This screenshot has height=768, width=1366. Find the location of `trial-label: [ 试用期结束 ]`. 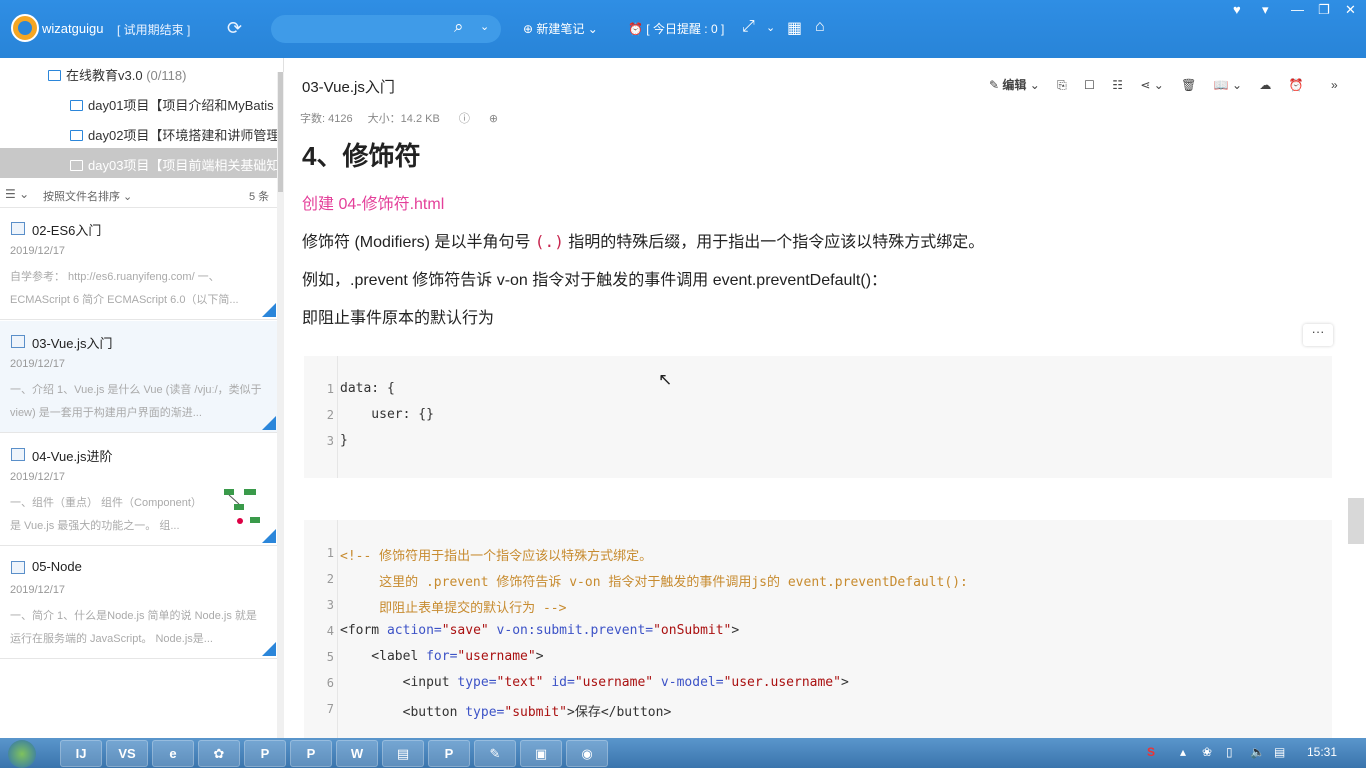

trial-label: [ 试用期结束 ] is located at coordinates (153, 29).